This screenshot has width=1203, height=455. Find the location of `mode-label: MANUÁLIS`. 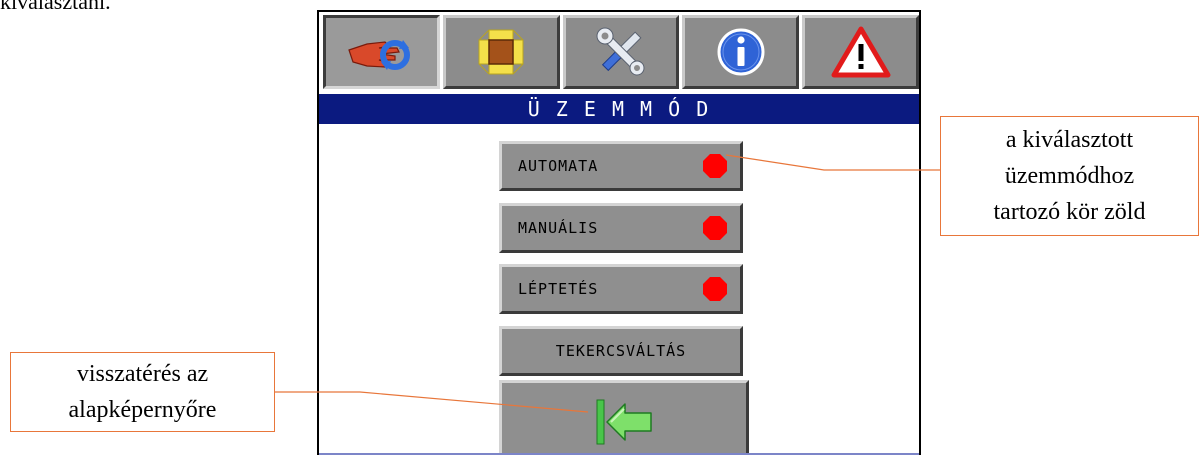

mode-label: MANUÁLIS is located at coordinates (558, 228).